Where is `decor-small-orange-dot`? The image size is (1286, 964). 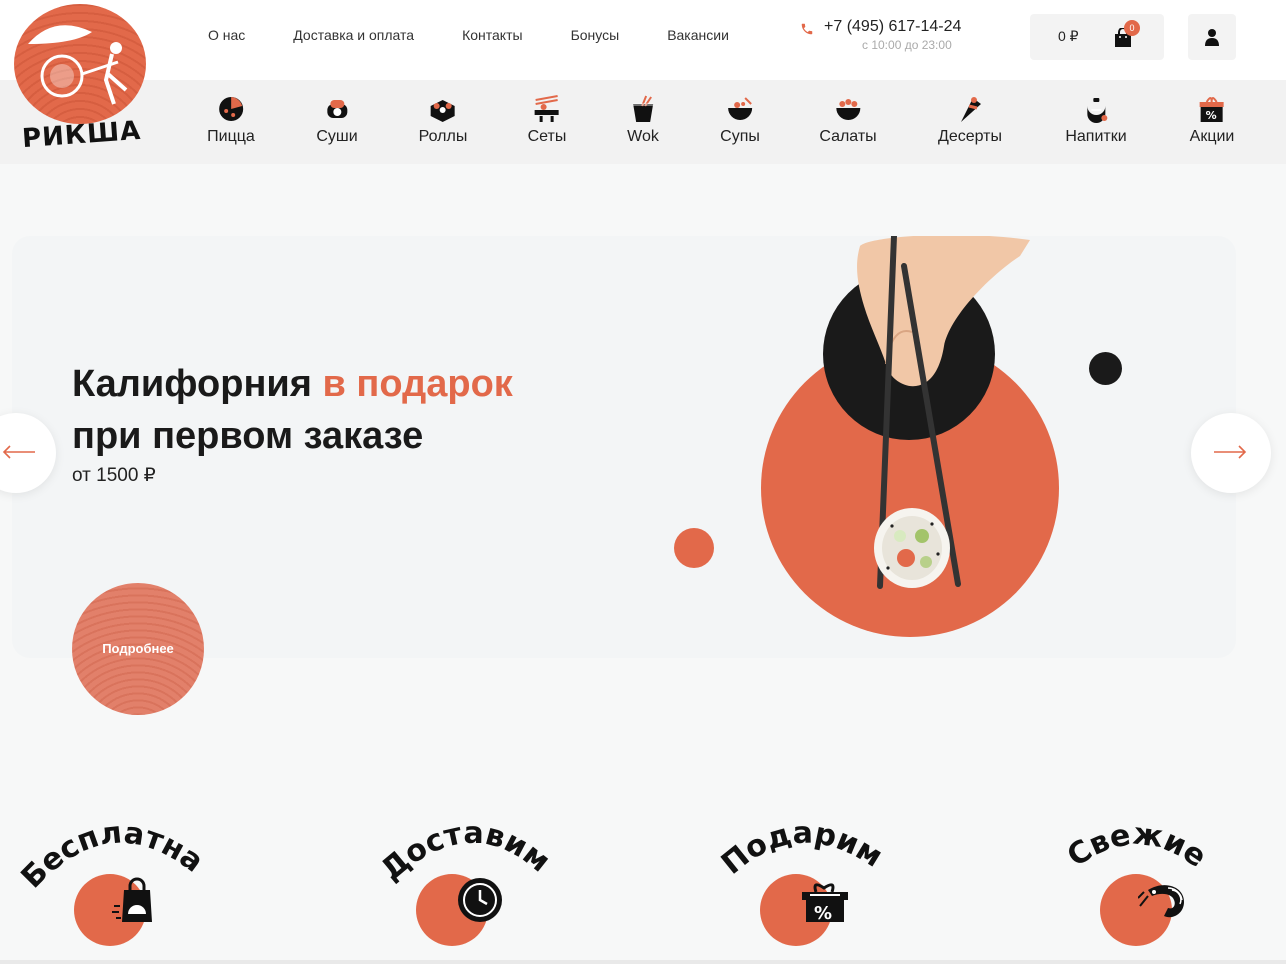 decor-small-orange-dot is located at coordinates (694, 548).